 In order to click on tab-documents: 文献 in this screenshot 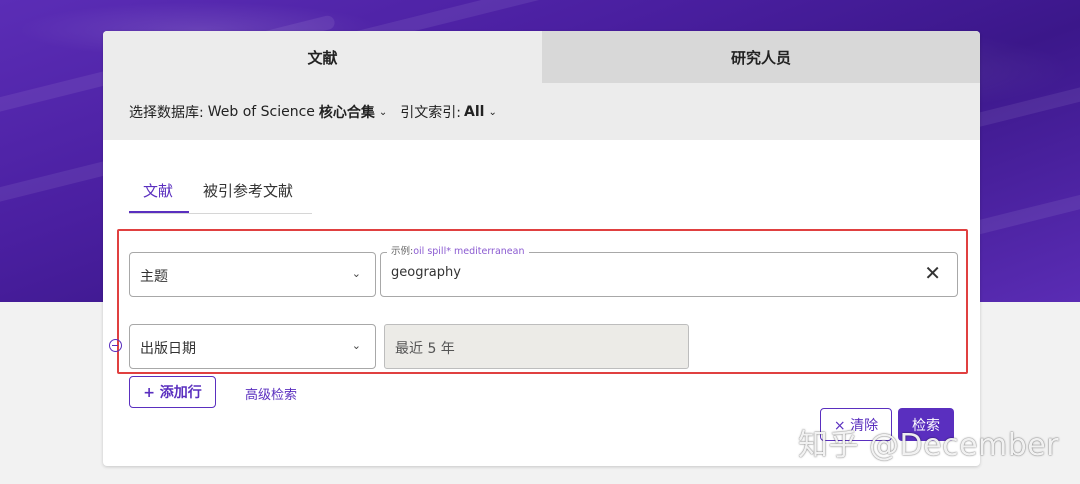, I will do `click(322, 57)`.